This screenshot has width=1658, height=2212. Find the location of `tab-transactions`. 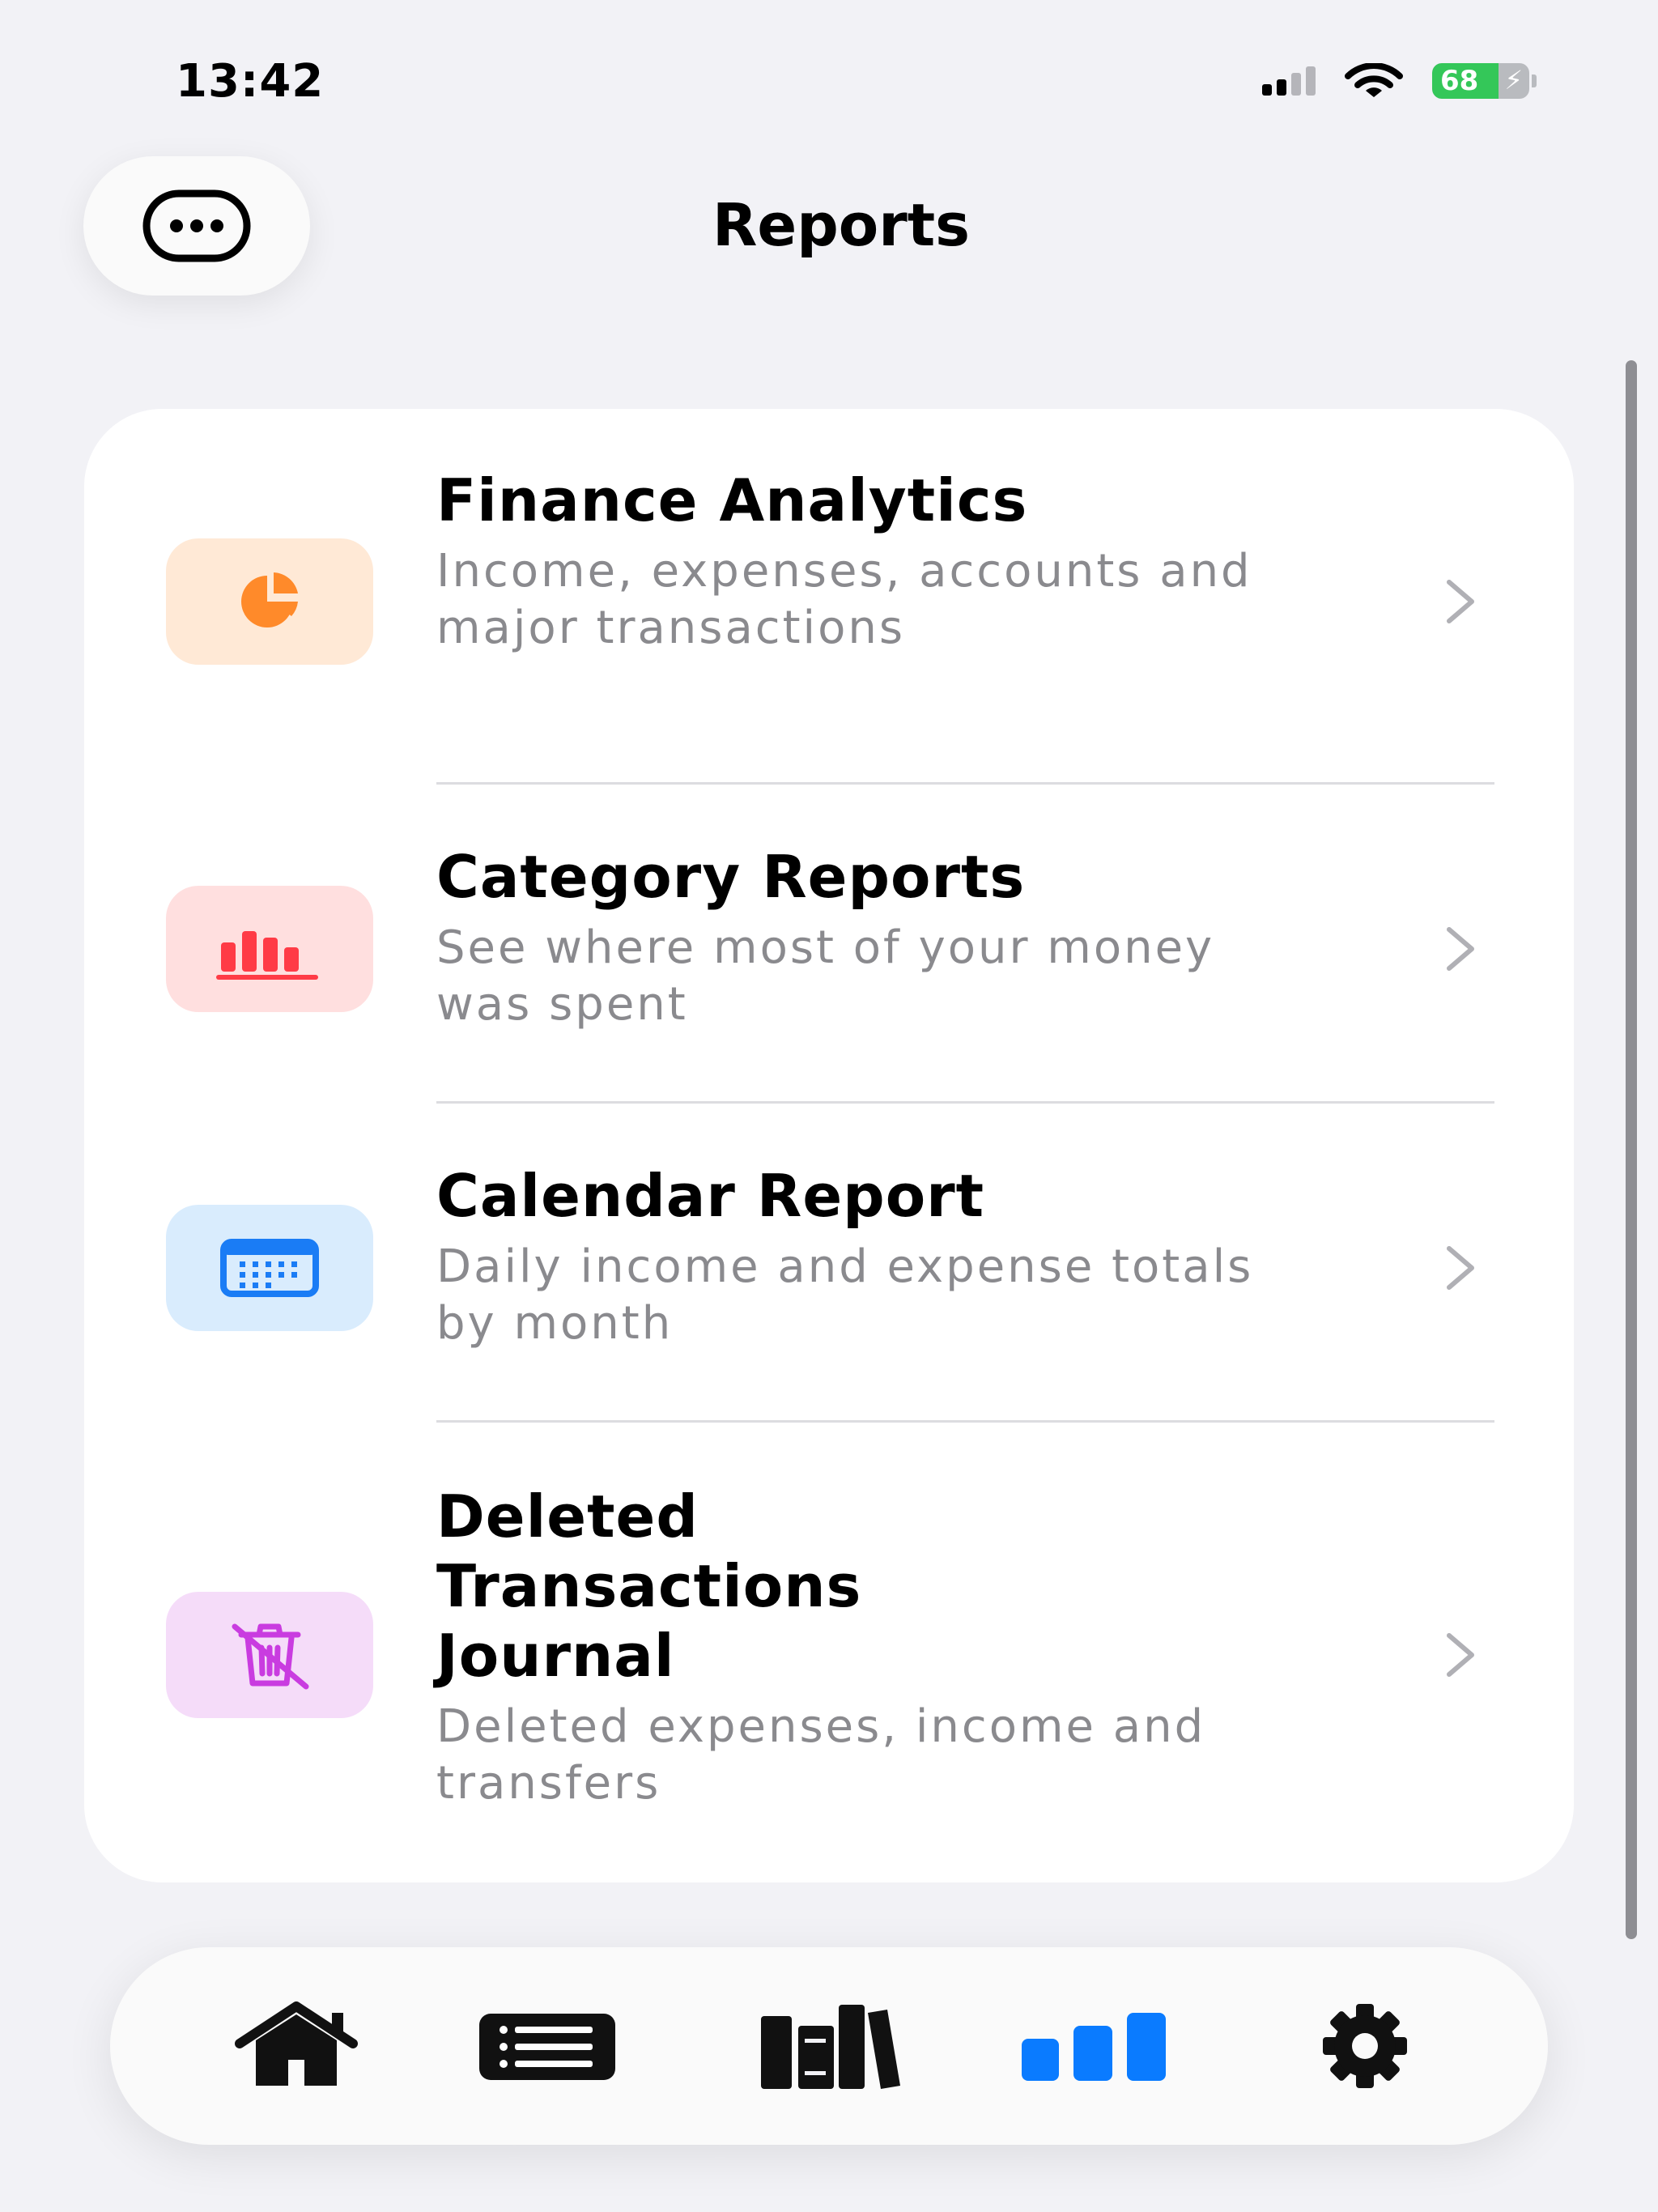

tab-transactions is located at coordinates (547, 2046).